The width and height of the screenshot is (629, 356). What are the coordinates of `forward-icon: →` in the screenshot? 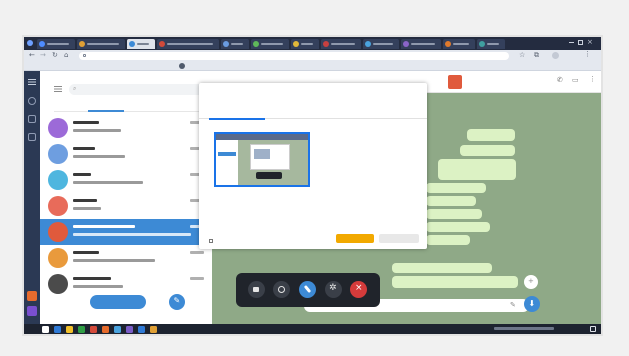 It's located at (43, 55).